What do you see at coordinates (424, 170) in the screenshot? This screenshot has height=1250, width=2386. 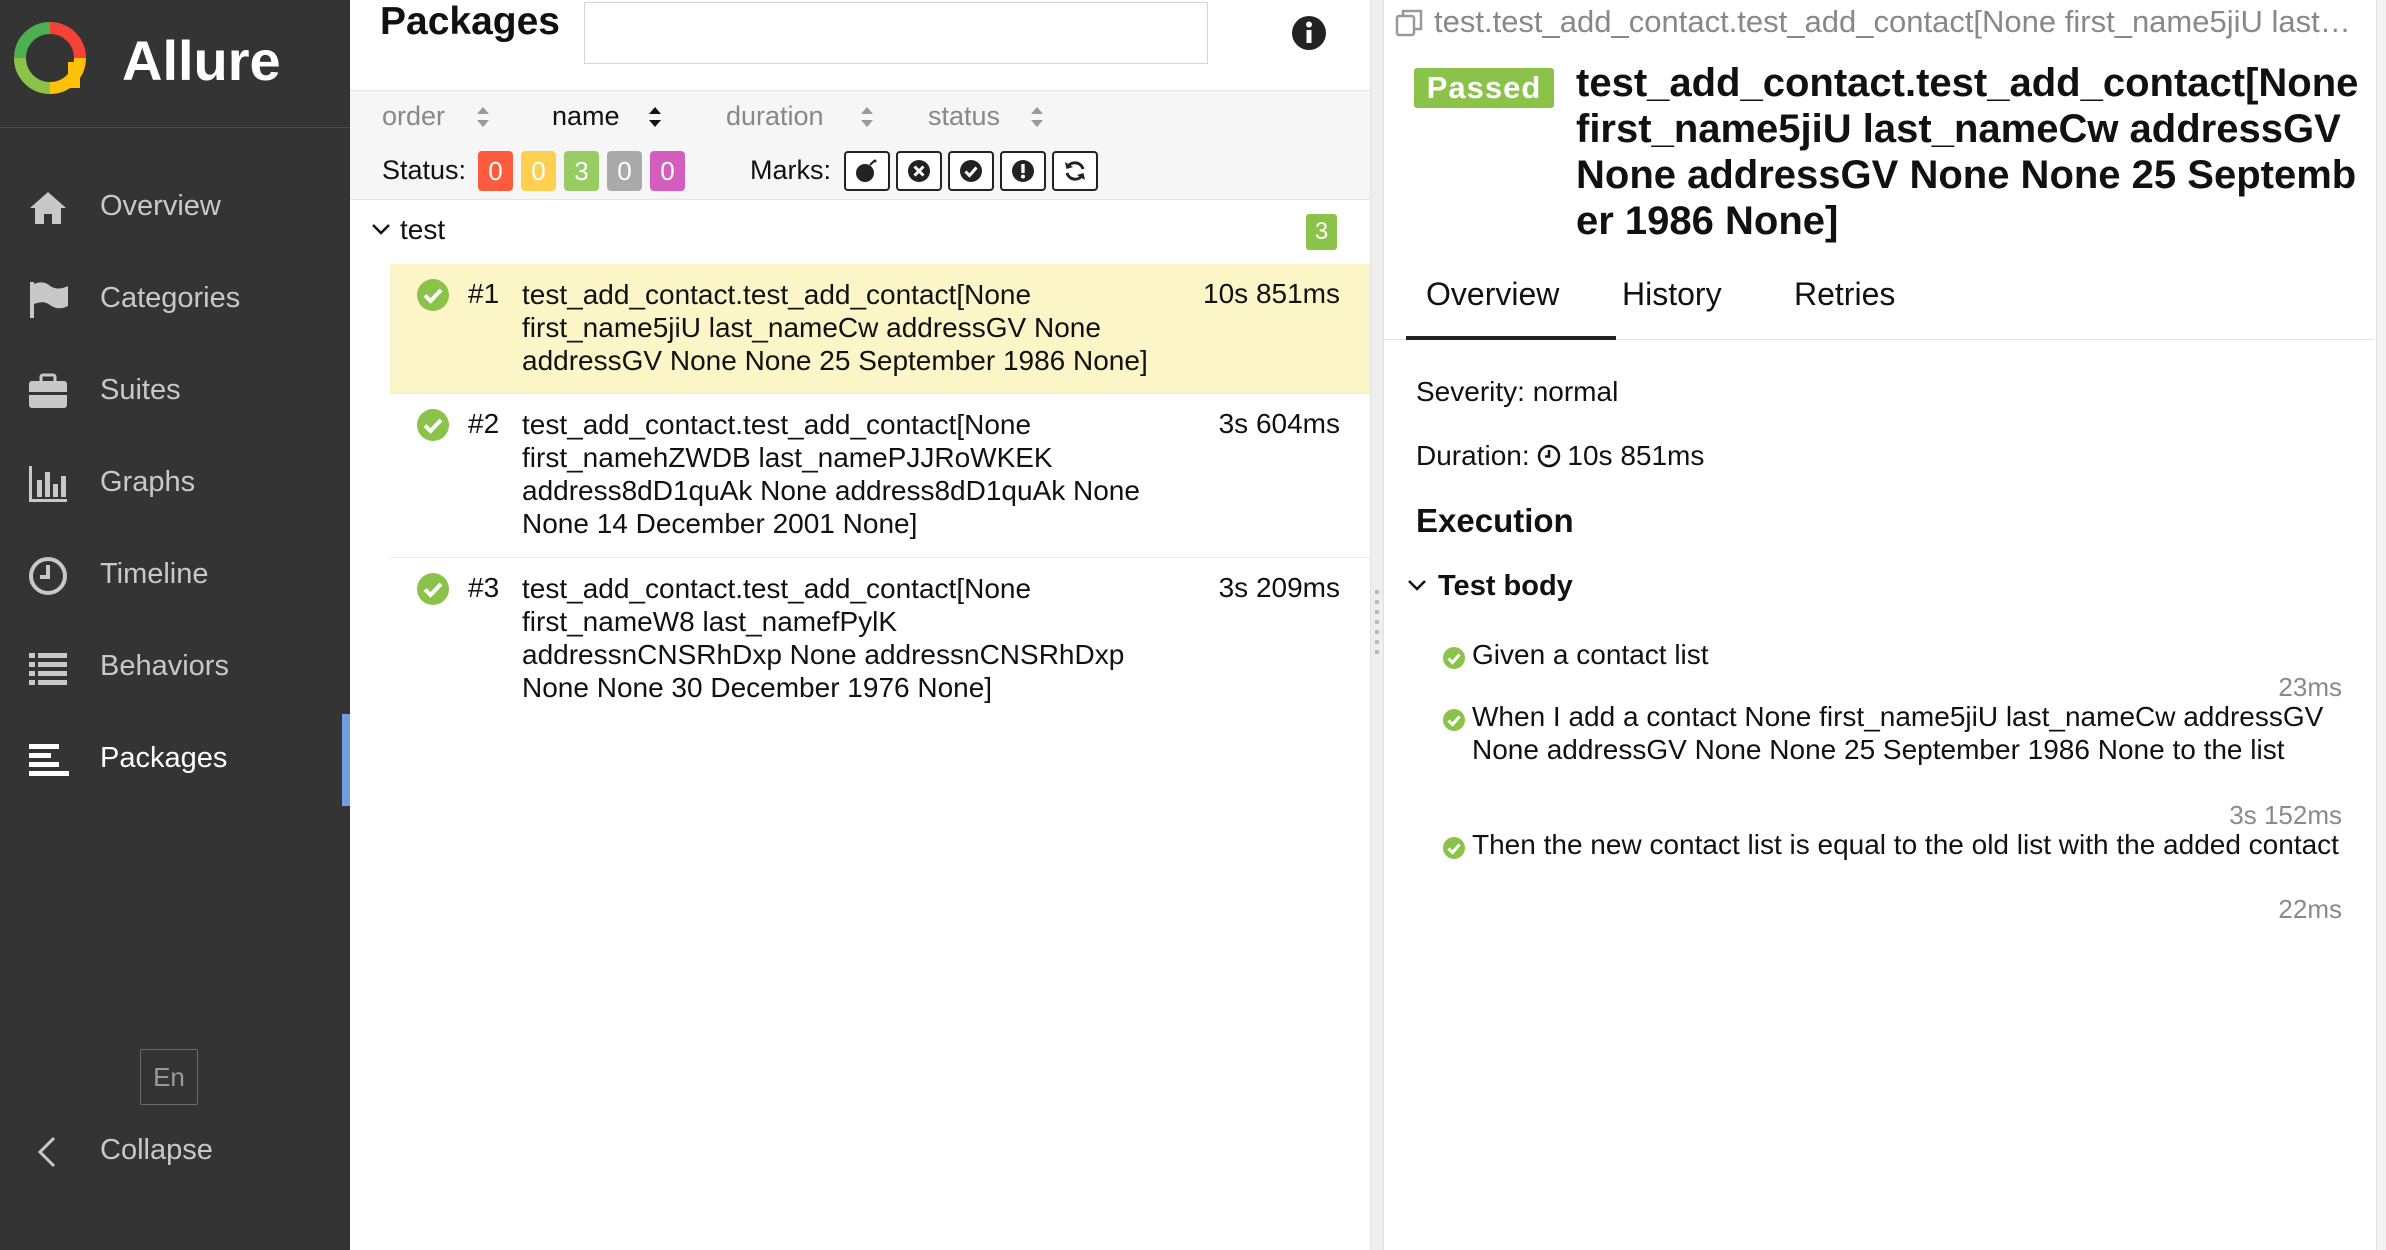 I see `status-filter-label: Status:` at bounding box center [424, 170].